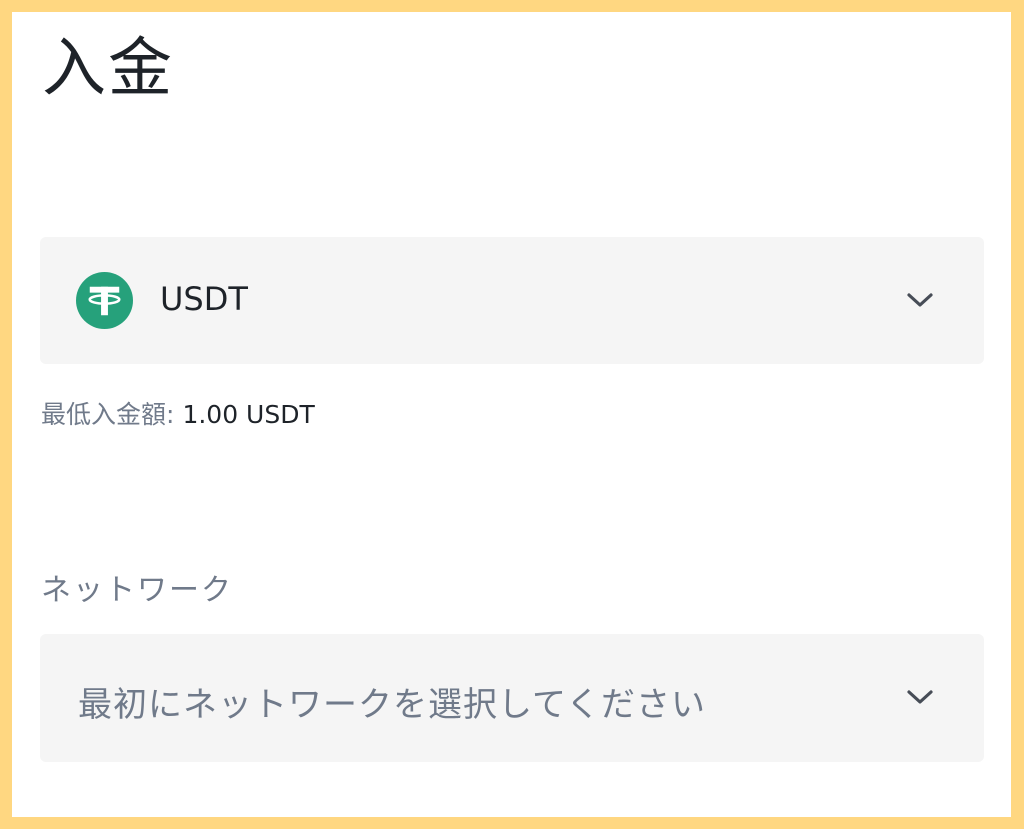  Describe the element at coordinates (512, 300) in the screenshot. I see `coin-select: USDT` at that location.